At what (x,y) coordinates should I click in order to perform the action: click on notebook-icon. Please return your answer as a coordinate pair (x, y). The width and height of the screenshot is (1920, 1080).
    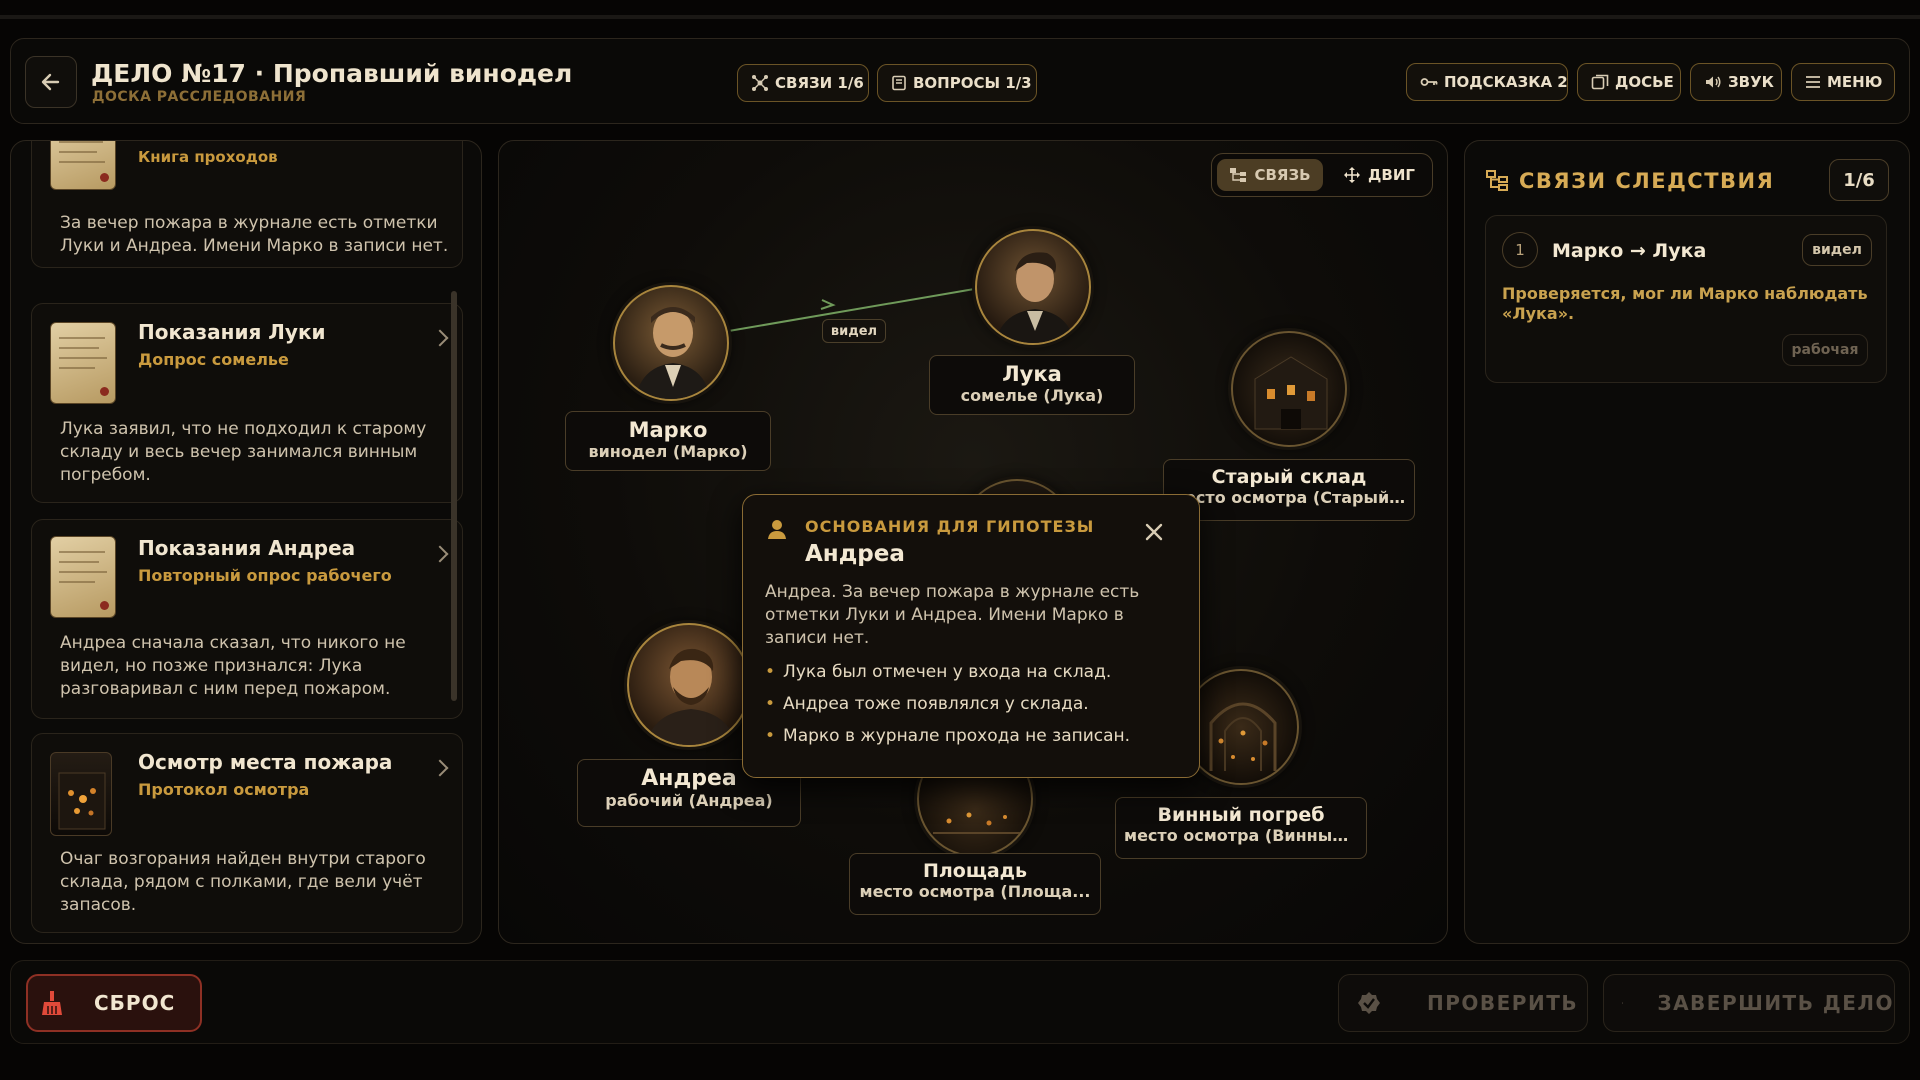
    Looking at the image, I should click on (899, 83).